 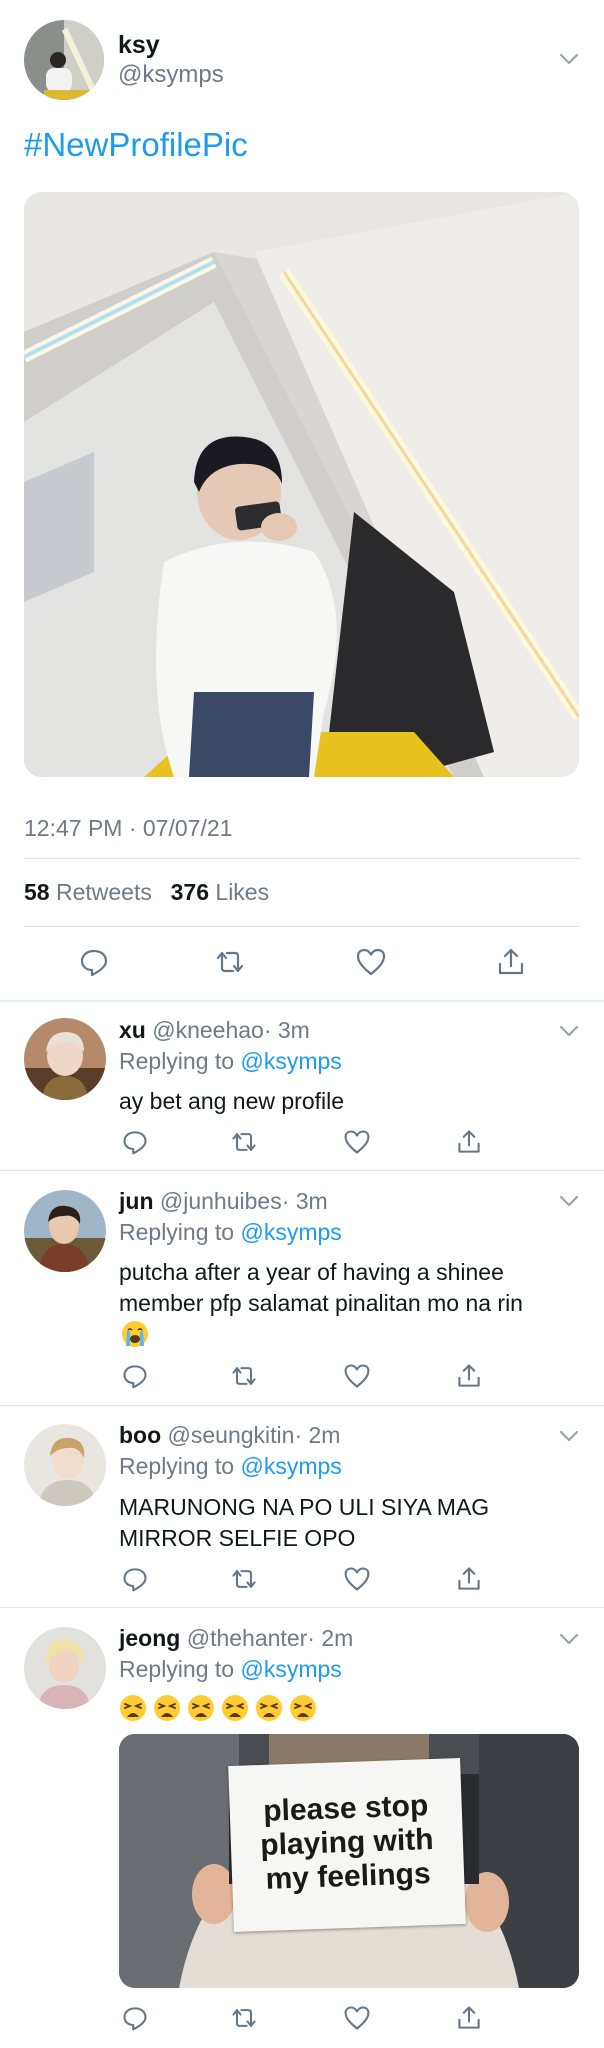 What do you see at coordinates (140, 1435) in the screenshot?
I see `reply-display-name: boo` at bounding box center [140, 1435].